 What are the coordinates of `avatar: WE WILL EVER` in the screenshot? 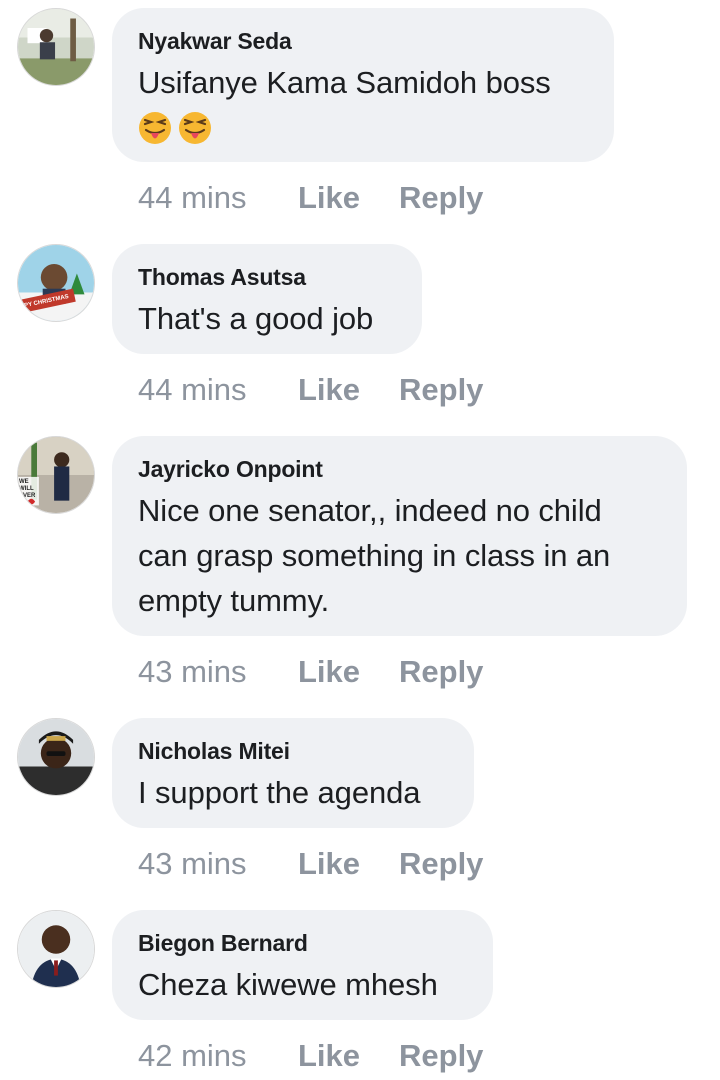 It's located at (56, 475).